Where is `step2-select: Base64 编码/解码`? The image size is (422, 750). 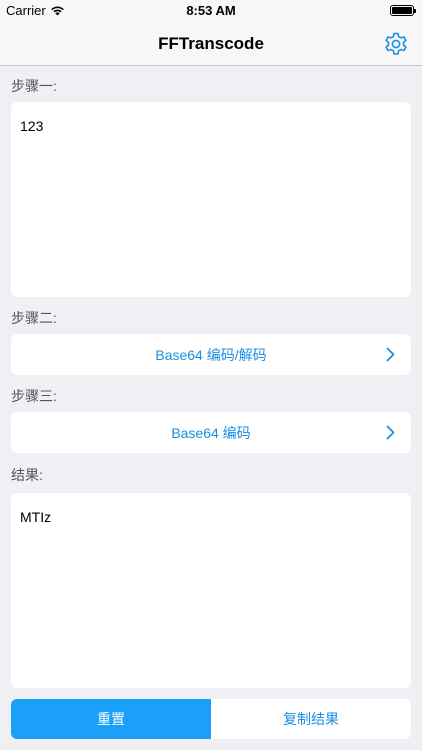 step2-select: Base64 编码/解码 is located at coordinates (211, 354).